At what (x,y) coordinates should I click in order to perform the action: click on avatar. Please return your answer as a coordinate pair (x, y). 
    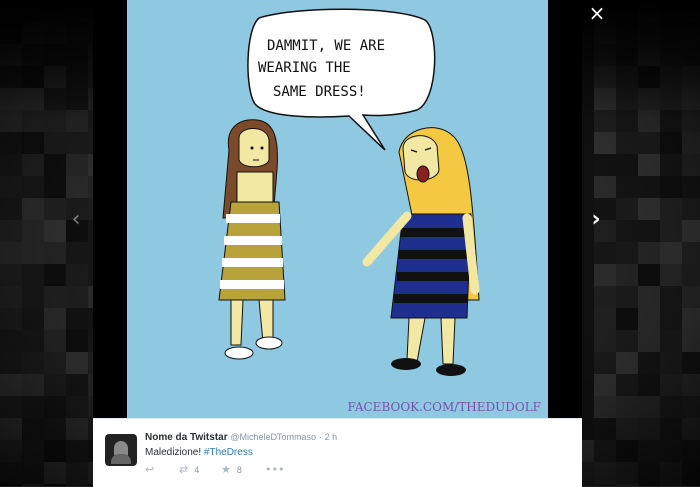
    Looking at the image, I should click on (121, 450).